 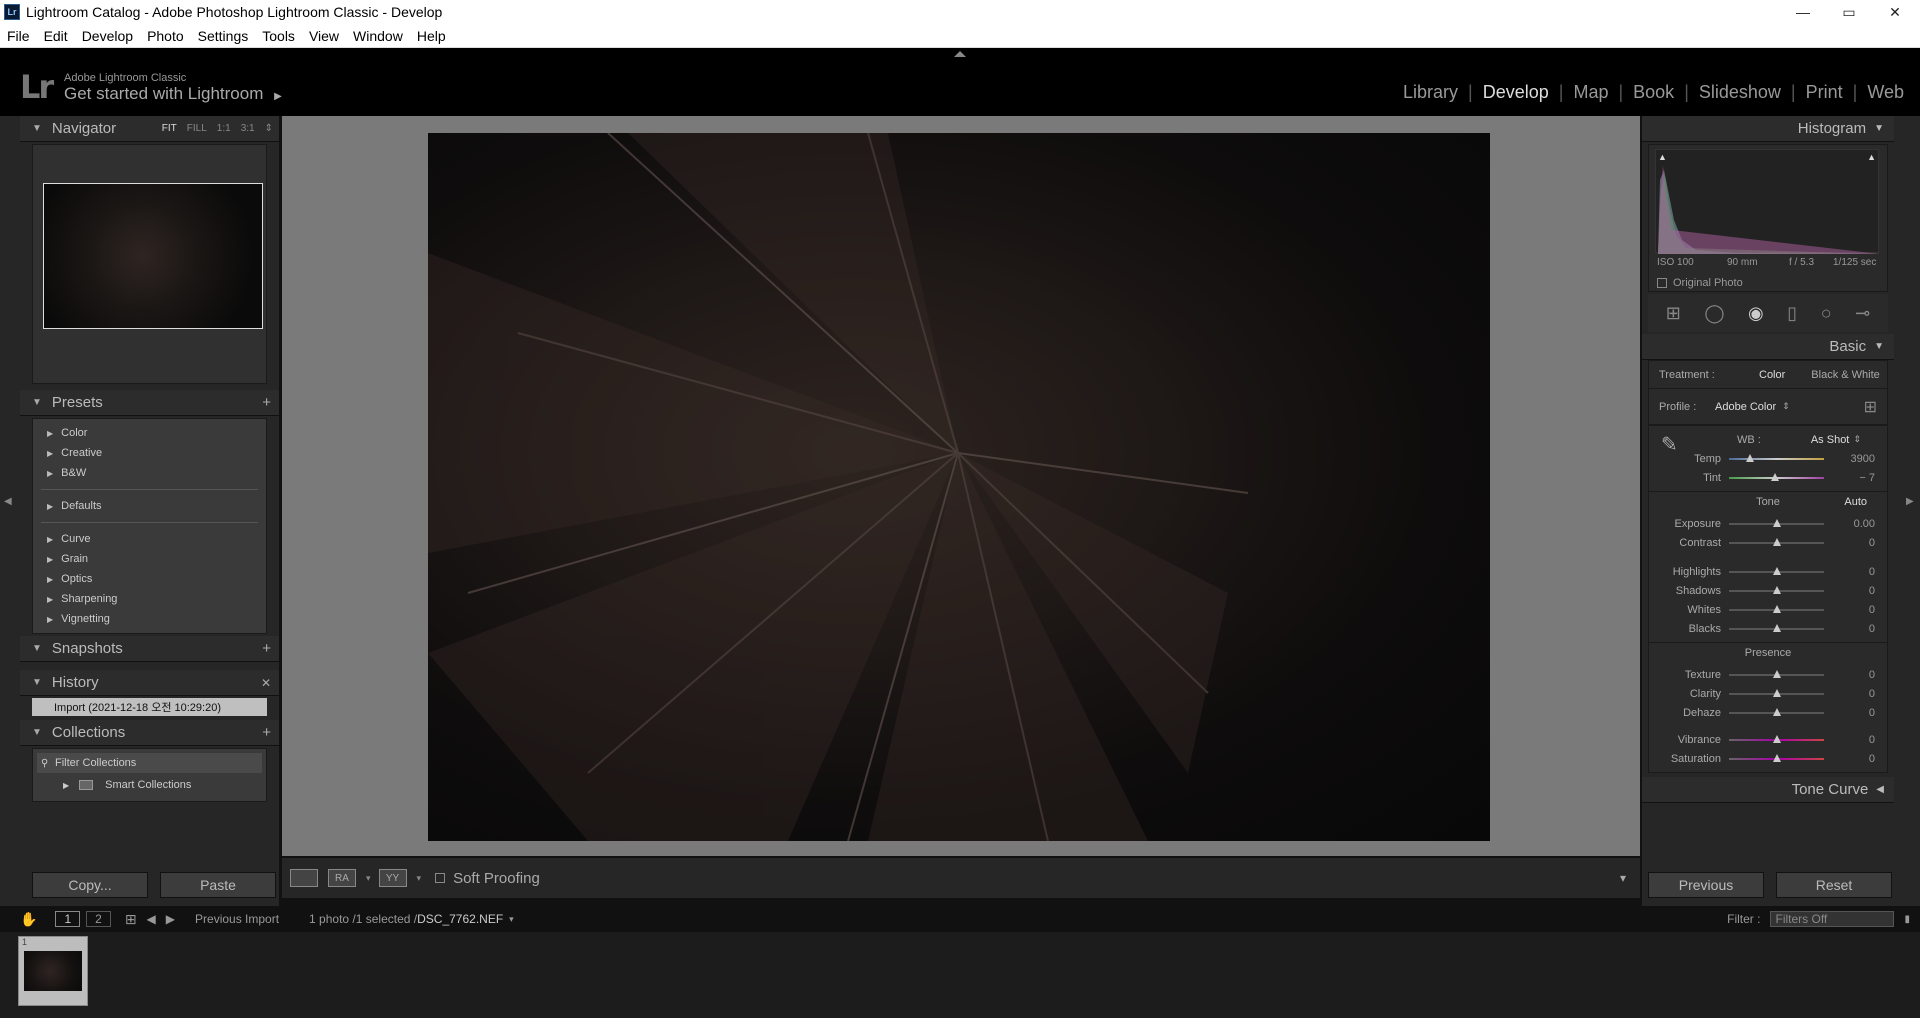 What do you see at coordinates (1662, 157) in the screenshot?
I see `shadow-clipping-icon: ▲` at bounding box center [1662, 157].